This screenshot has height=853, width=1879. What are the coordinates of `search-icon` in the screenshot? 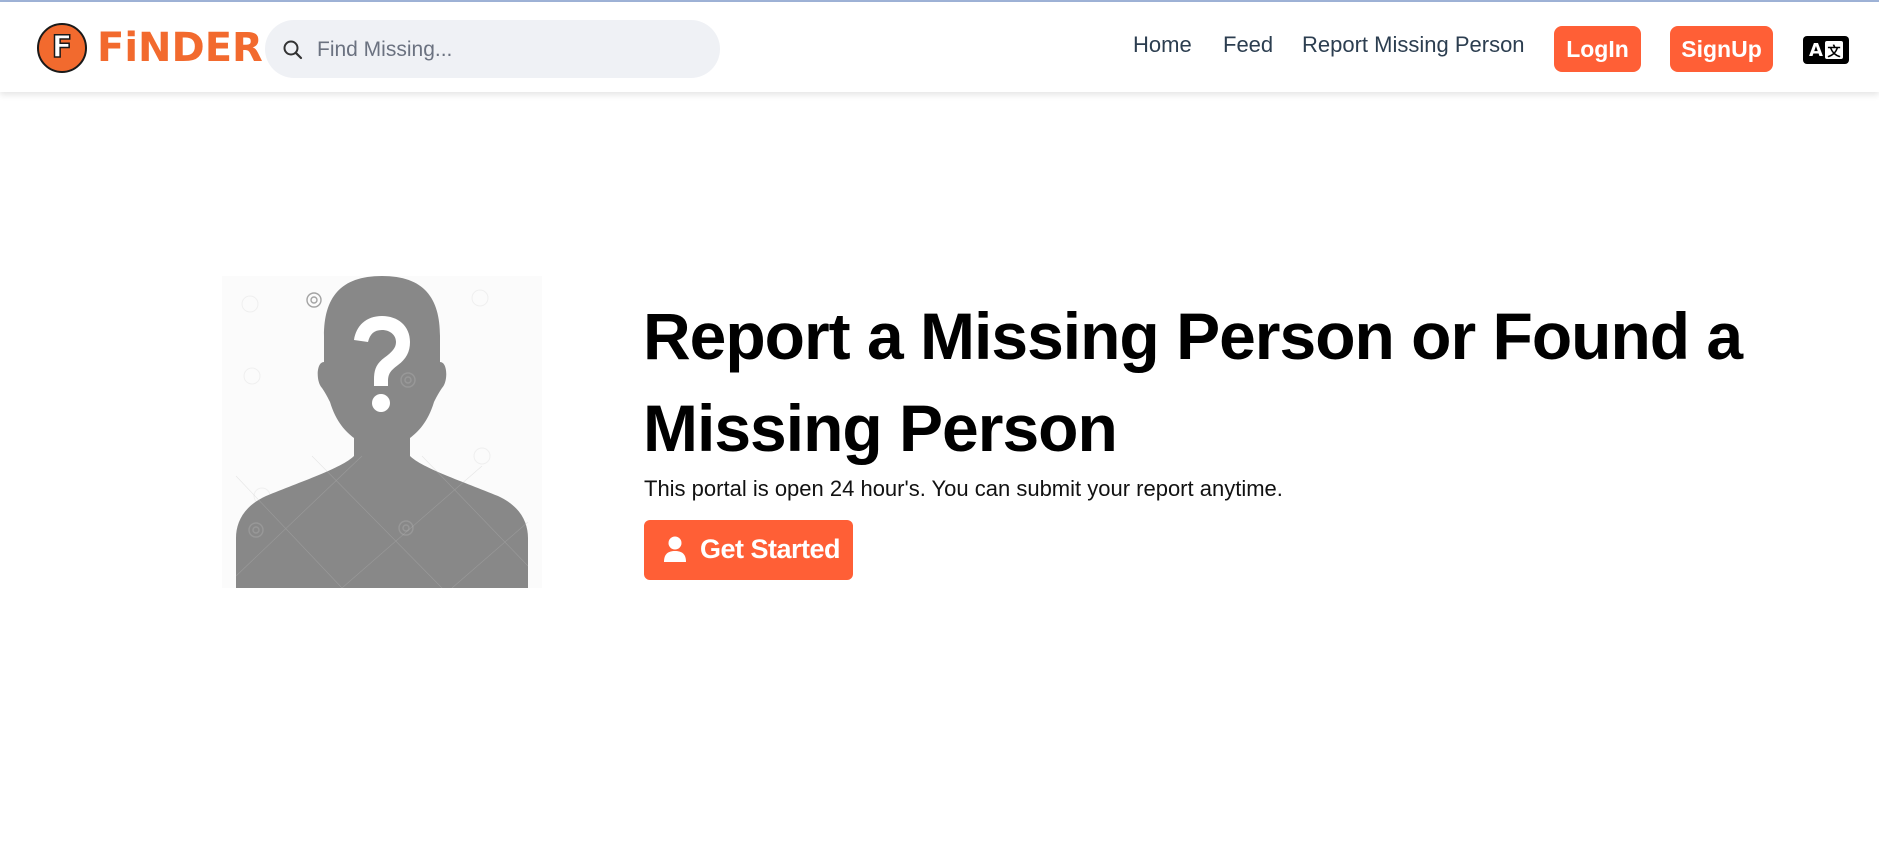 It's located at (293, 50).